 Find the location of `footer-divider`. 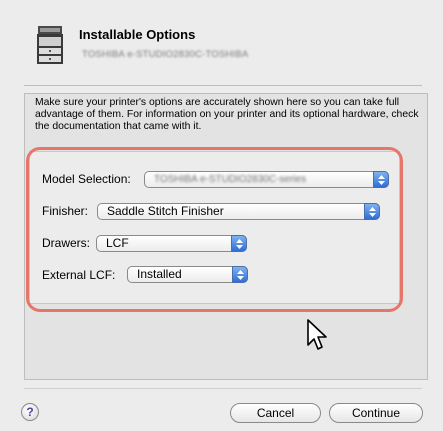

footer-divider is located at coordinates (223, 388).